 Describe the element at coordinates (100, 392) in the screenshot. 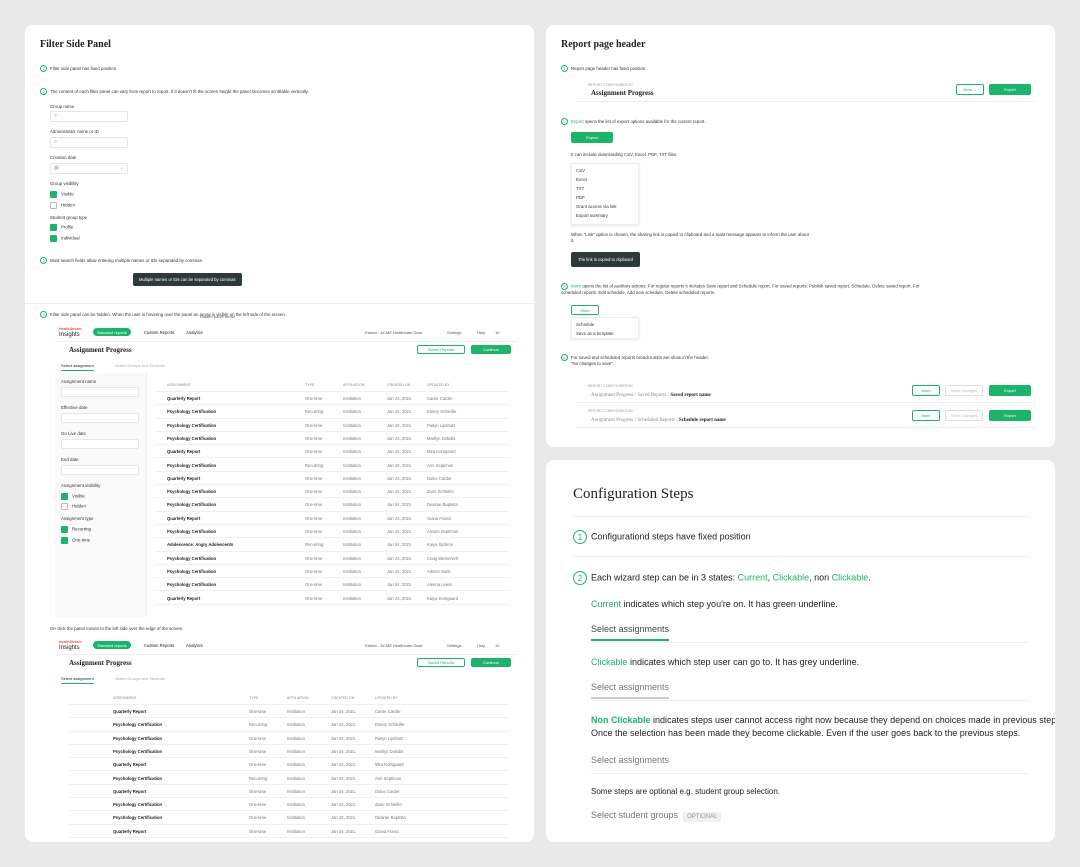

I see `assignment-name-input` at that location.